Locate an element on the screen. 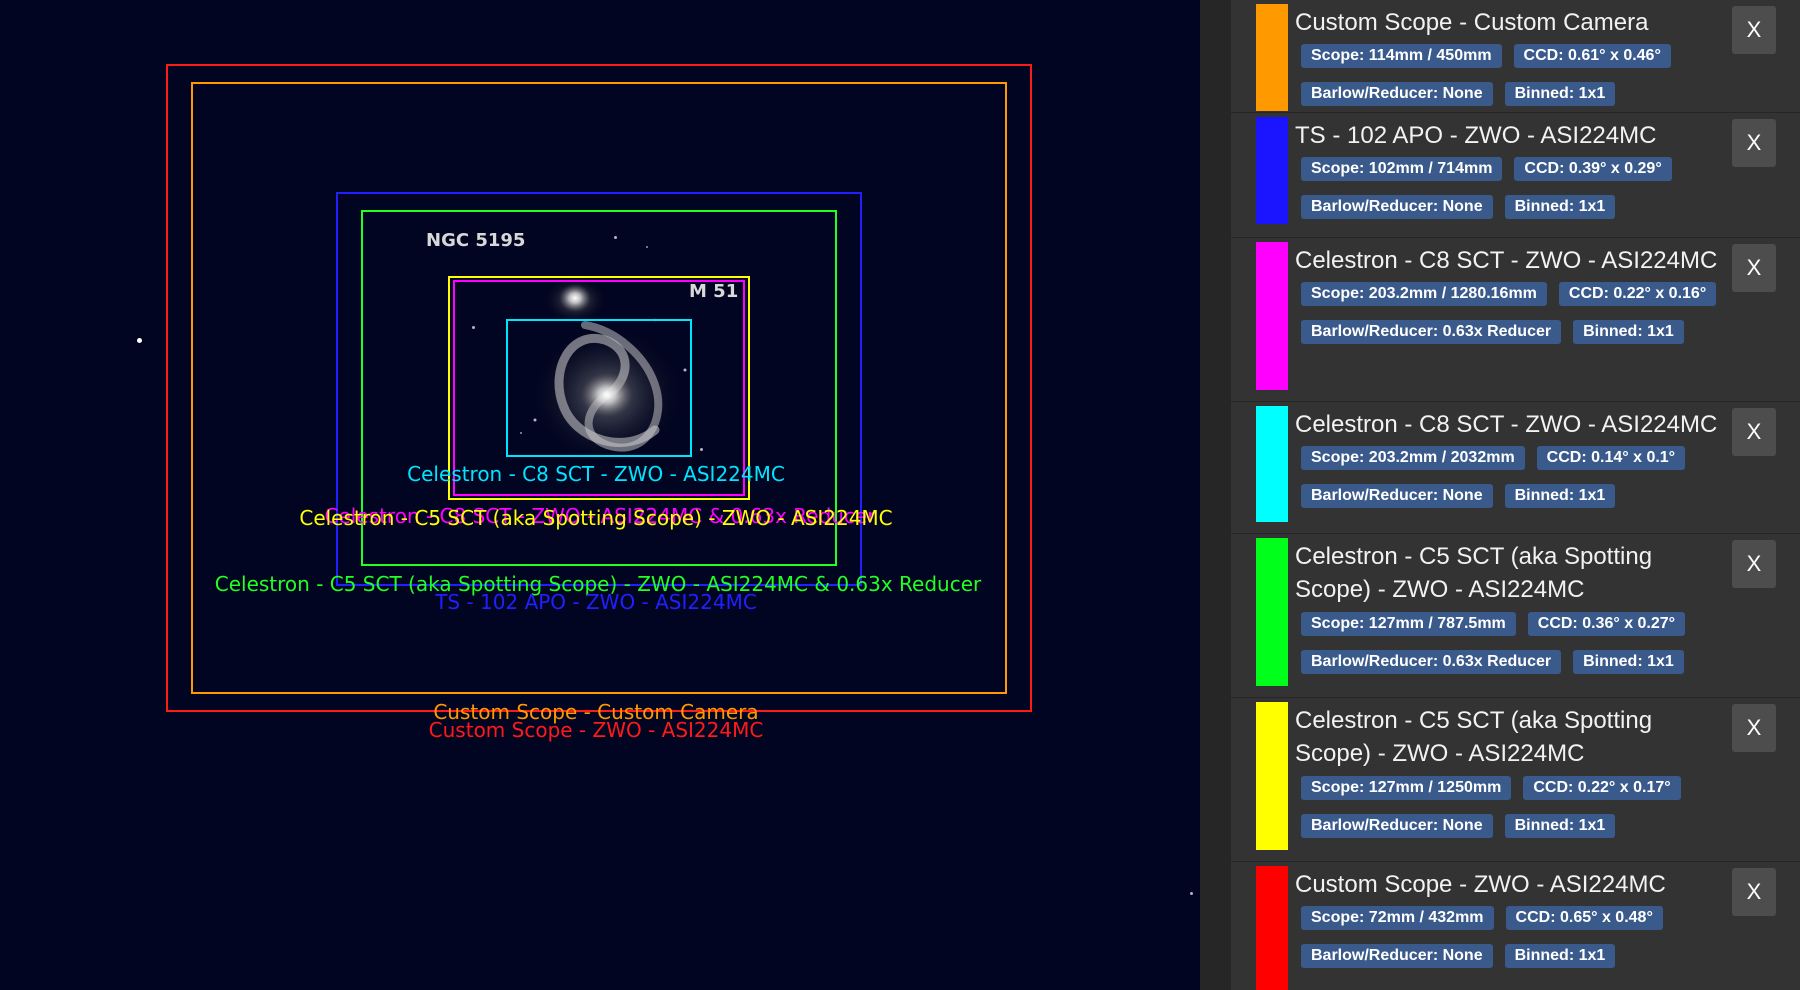  scope-badge: Scope: 102mm / 714mm is located at coordinates (1402, 169).